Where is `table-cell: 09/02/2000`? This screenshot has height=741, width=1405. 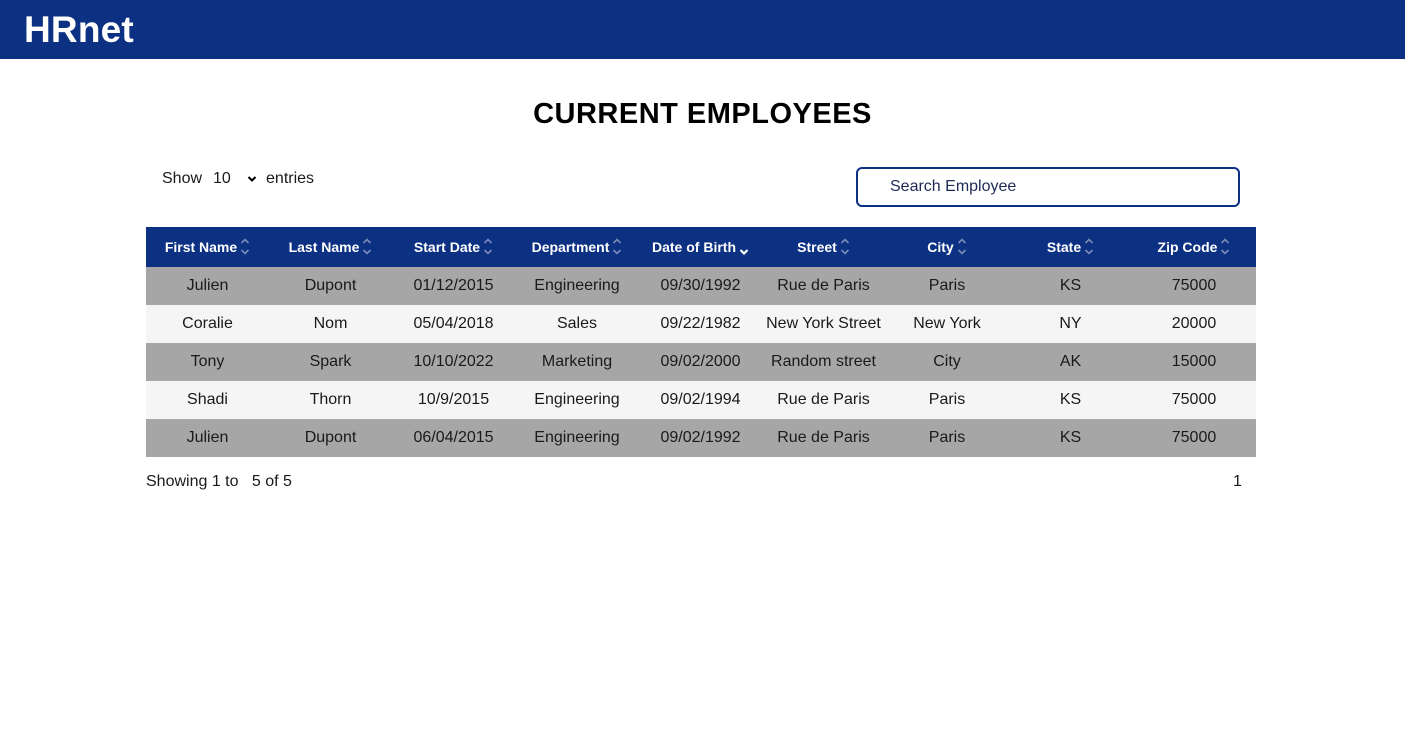
table-cell: 09/02/2000 is located at coordinates (700, 362).